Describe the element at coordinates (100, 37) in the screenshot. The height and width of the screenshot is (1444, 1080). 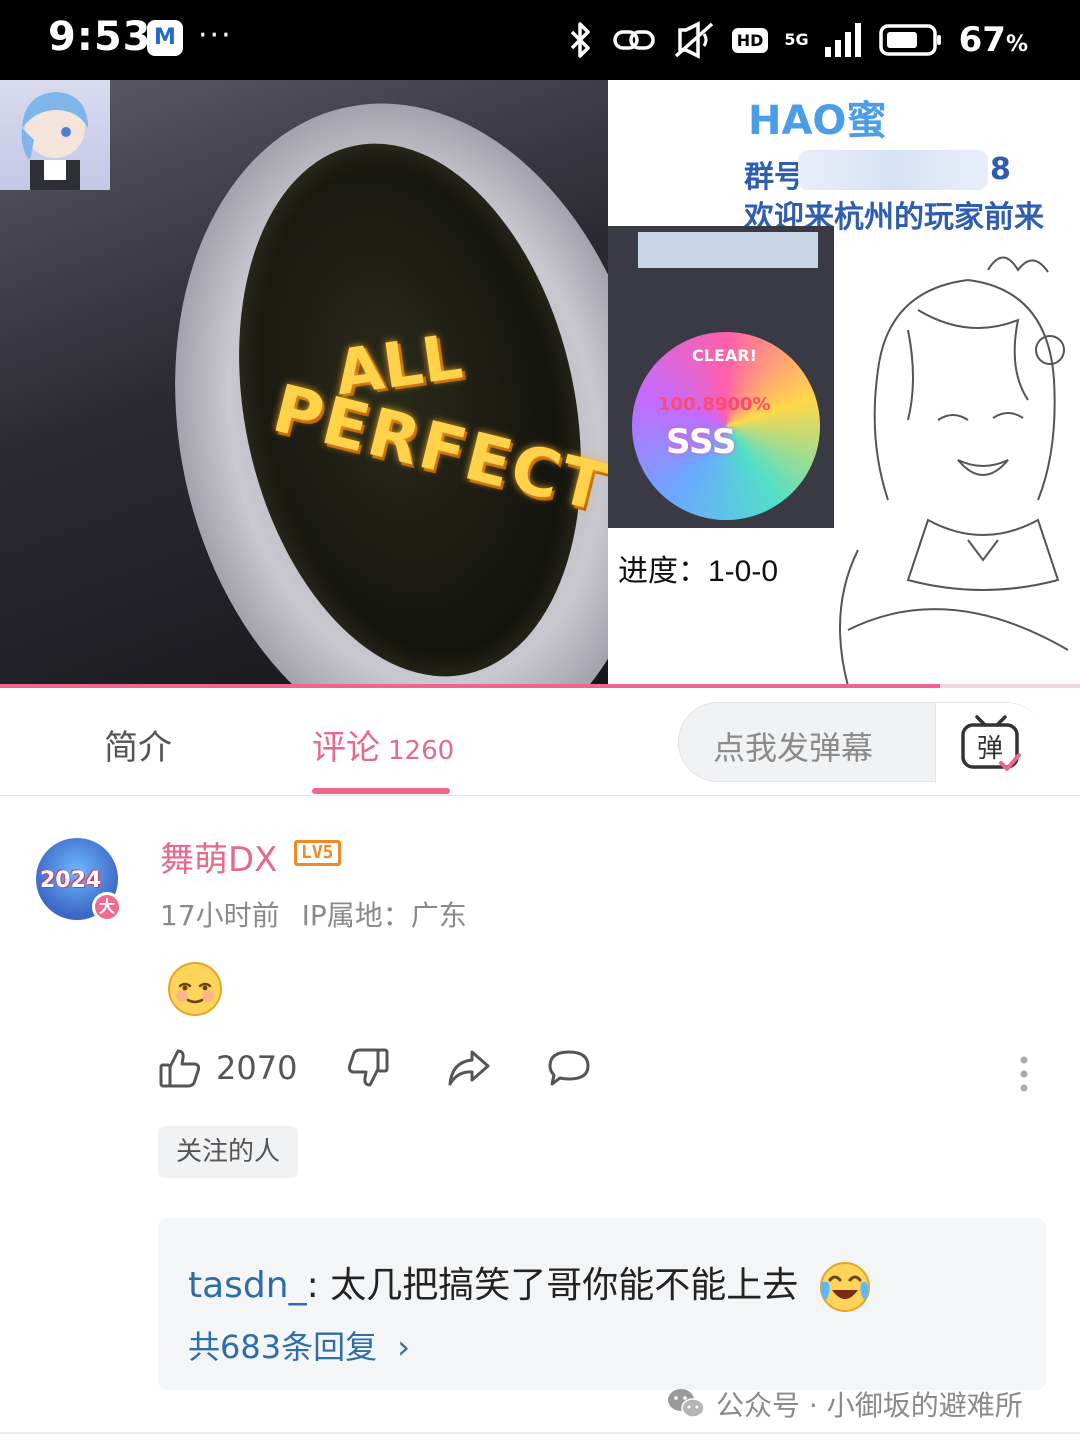
I see `status-time: 9:53` at that location.